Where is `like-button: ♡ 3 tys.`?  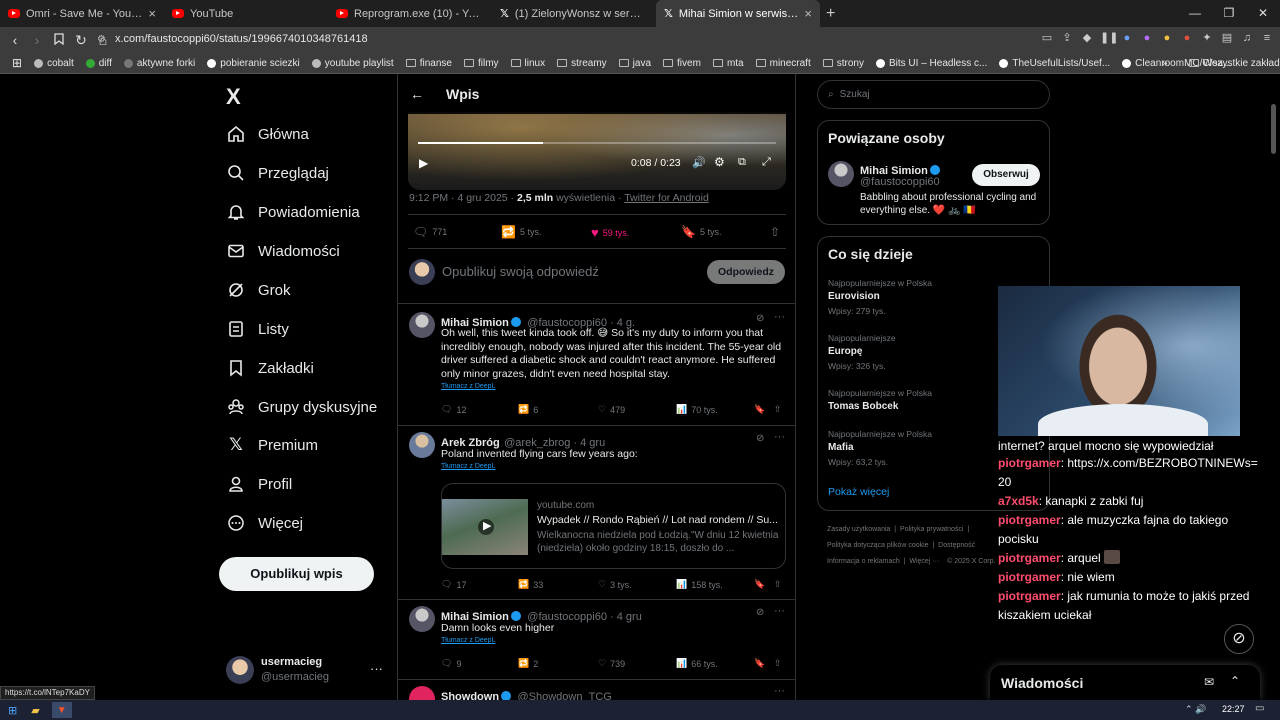 like-button: ♡ 3 tys. is located at coordinates (615, 584).